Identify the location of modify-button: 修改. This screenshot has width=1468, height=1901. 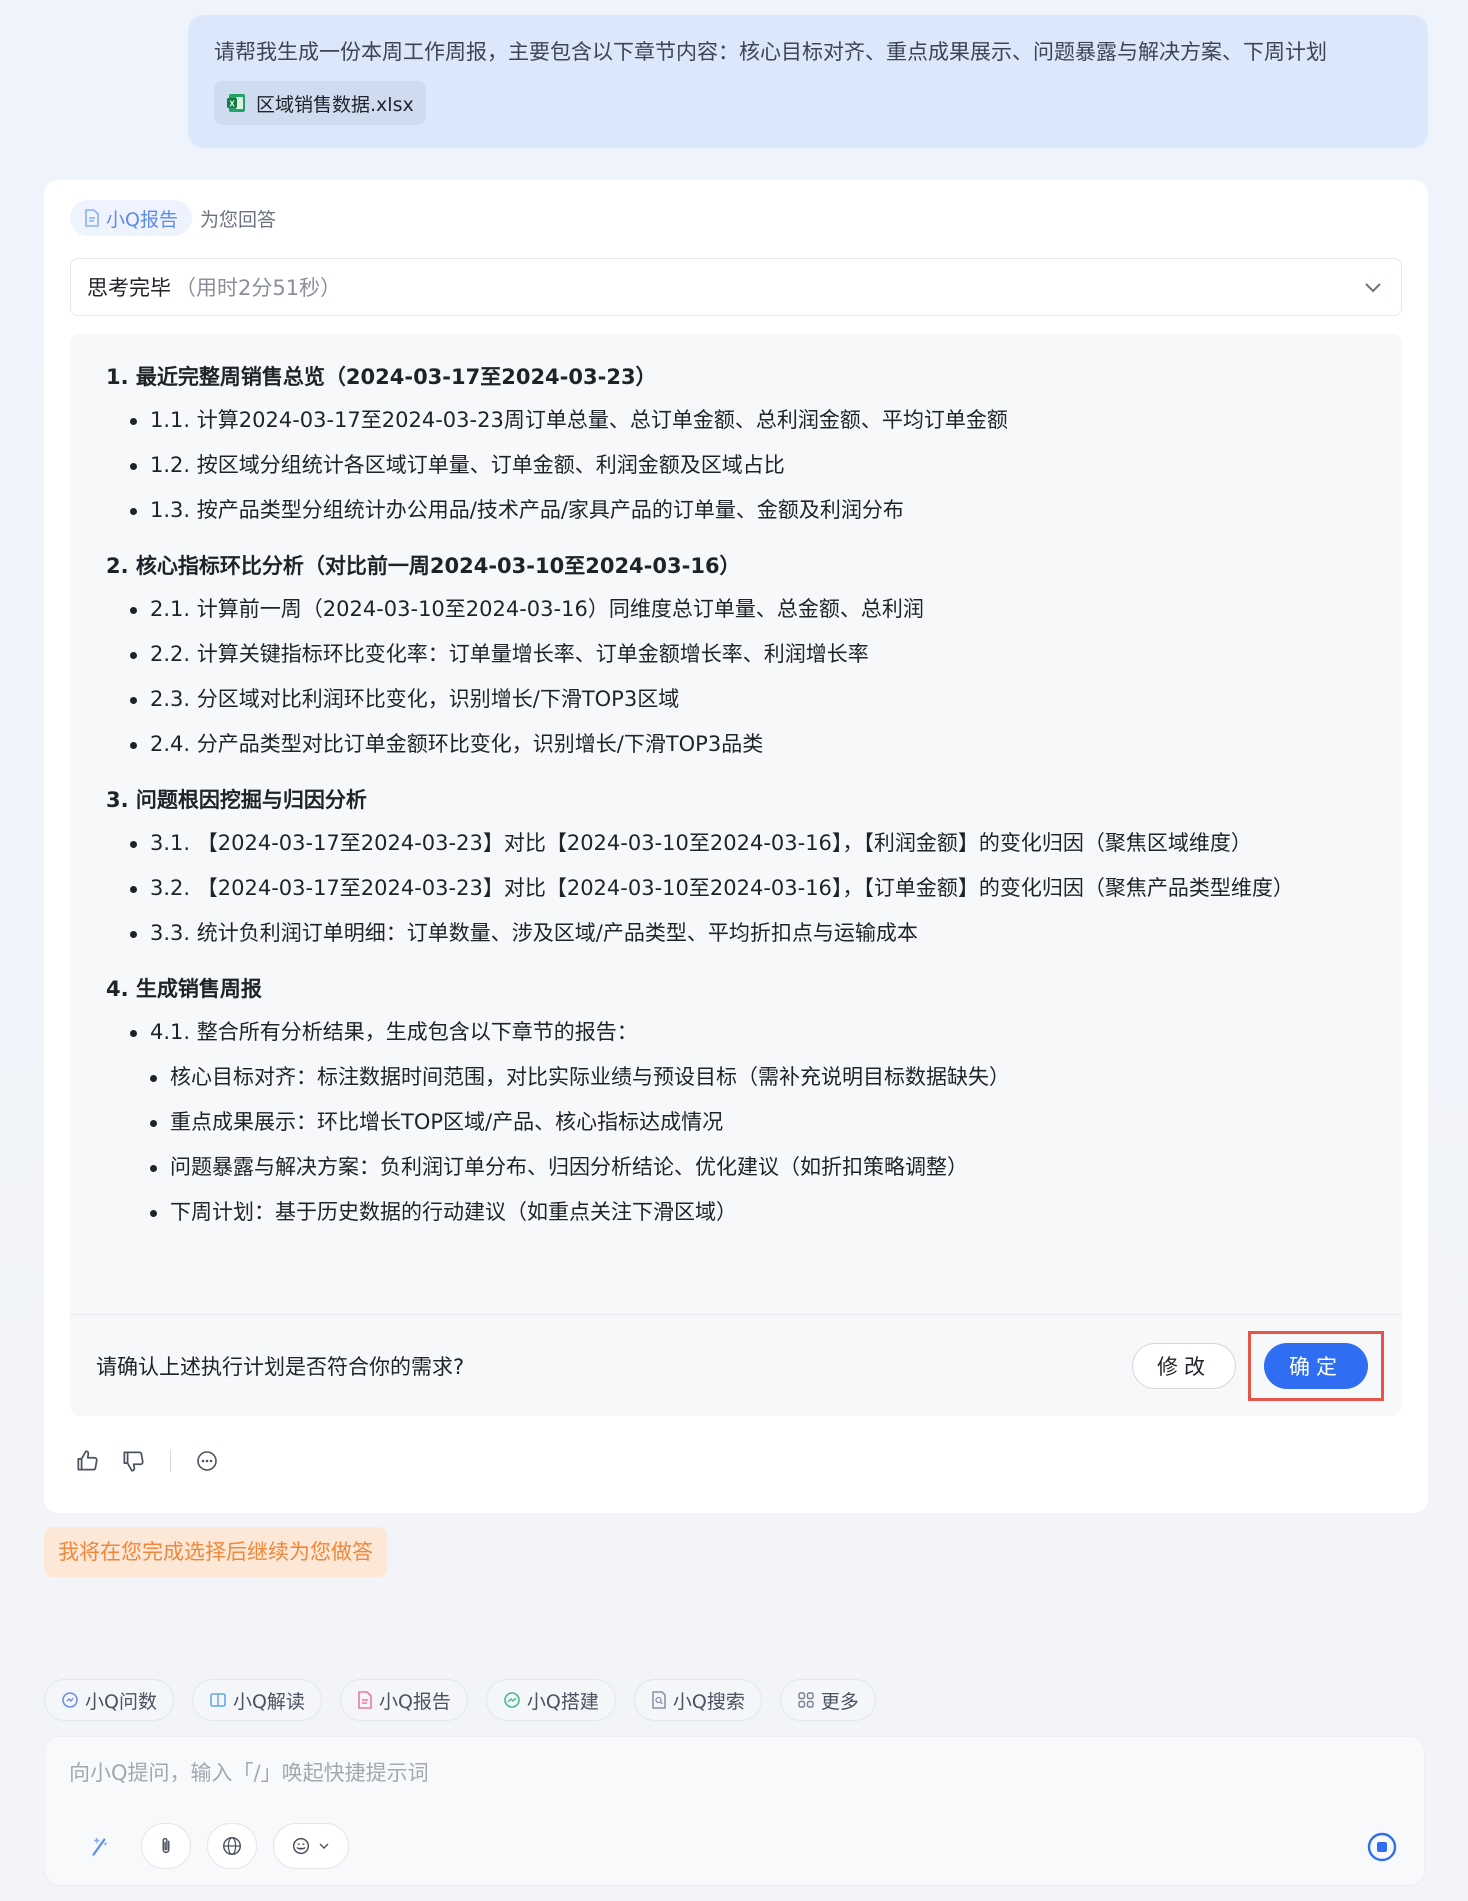
(1184, 1365).